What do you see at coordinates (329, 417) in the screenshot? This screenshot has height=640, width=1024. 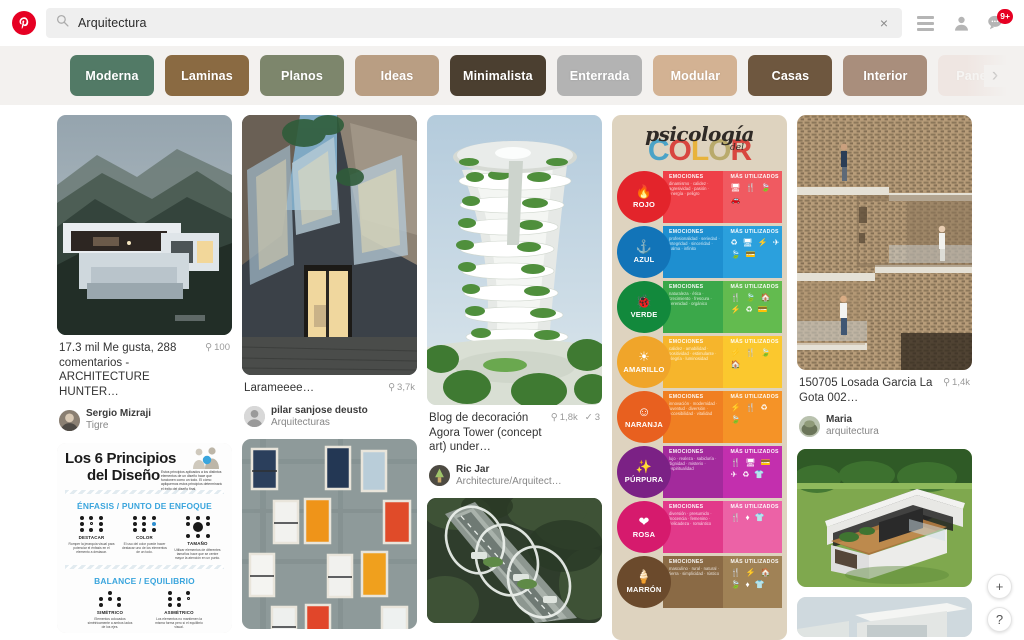 I see `pin-author: pilar sanjose deusto Arquitecturas` at bounding box center [329, 417].